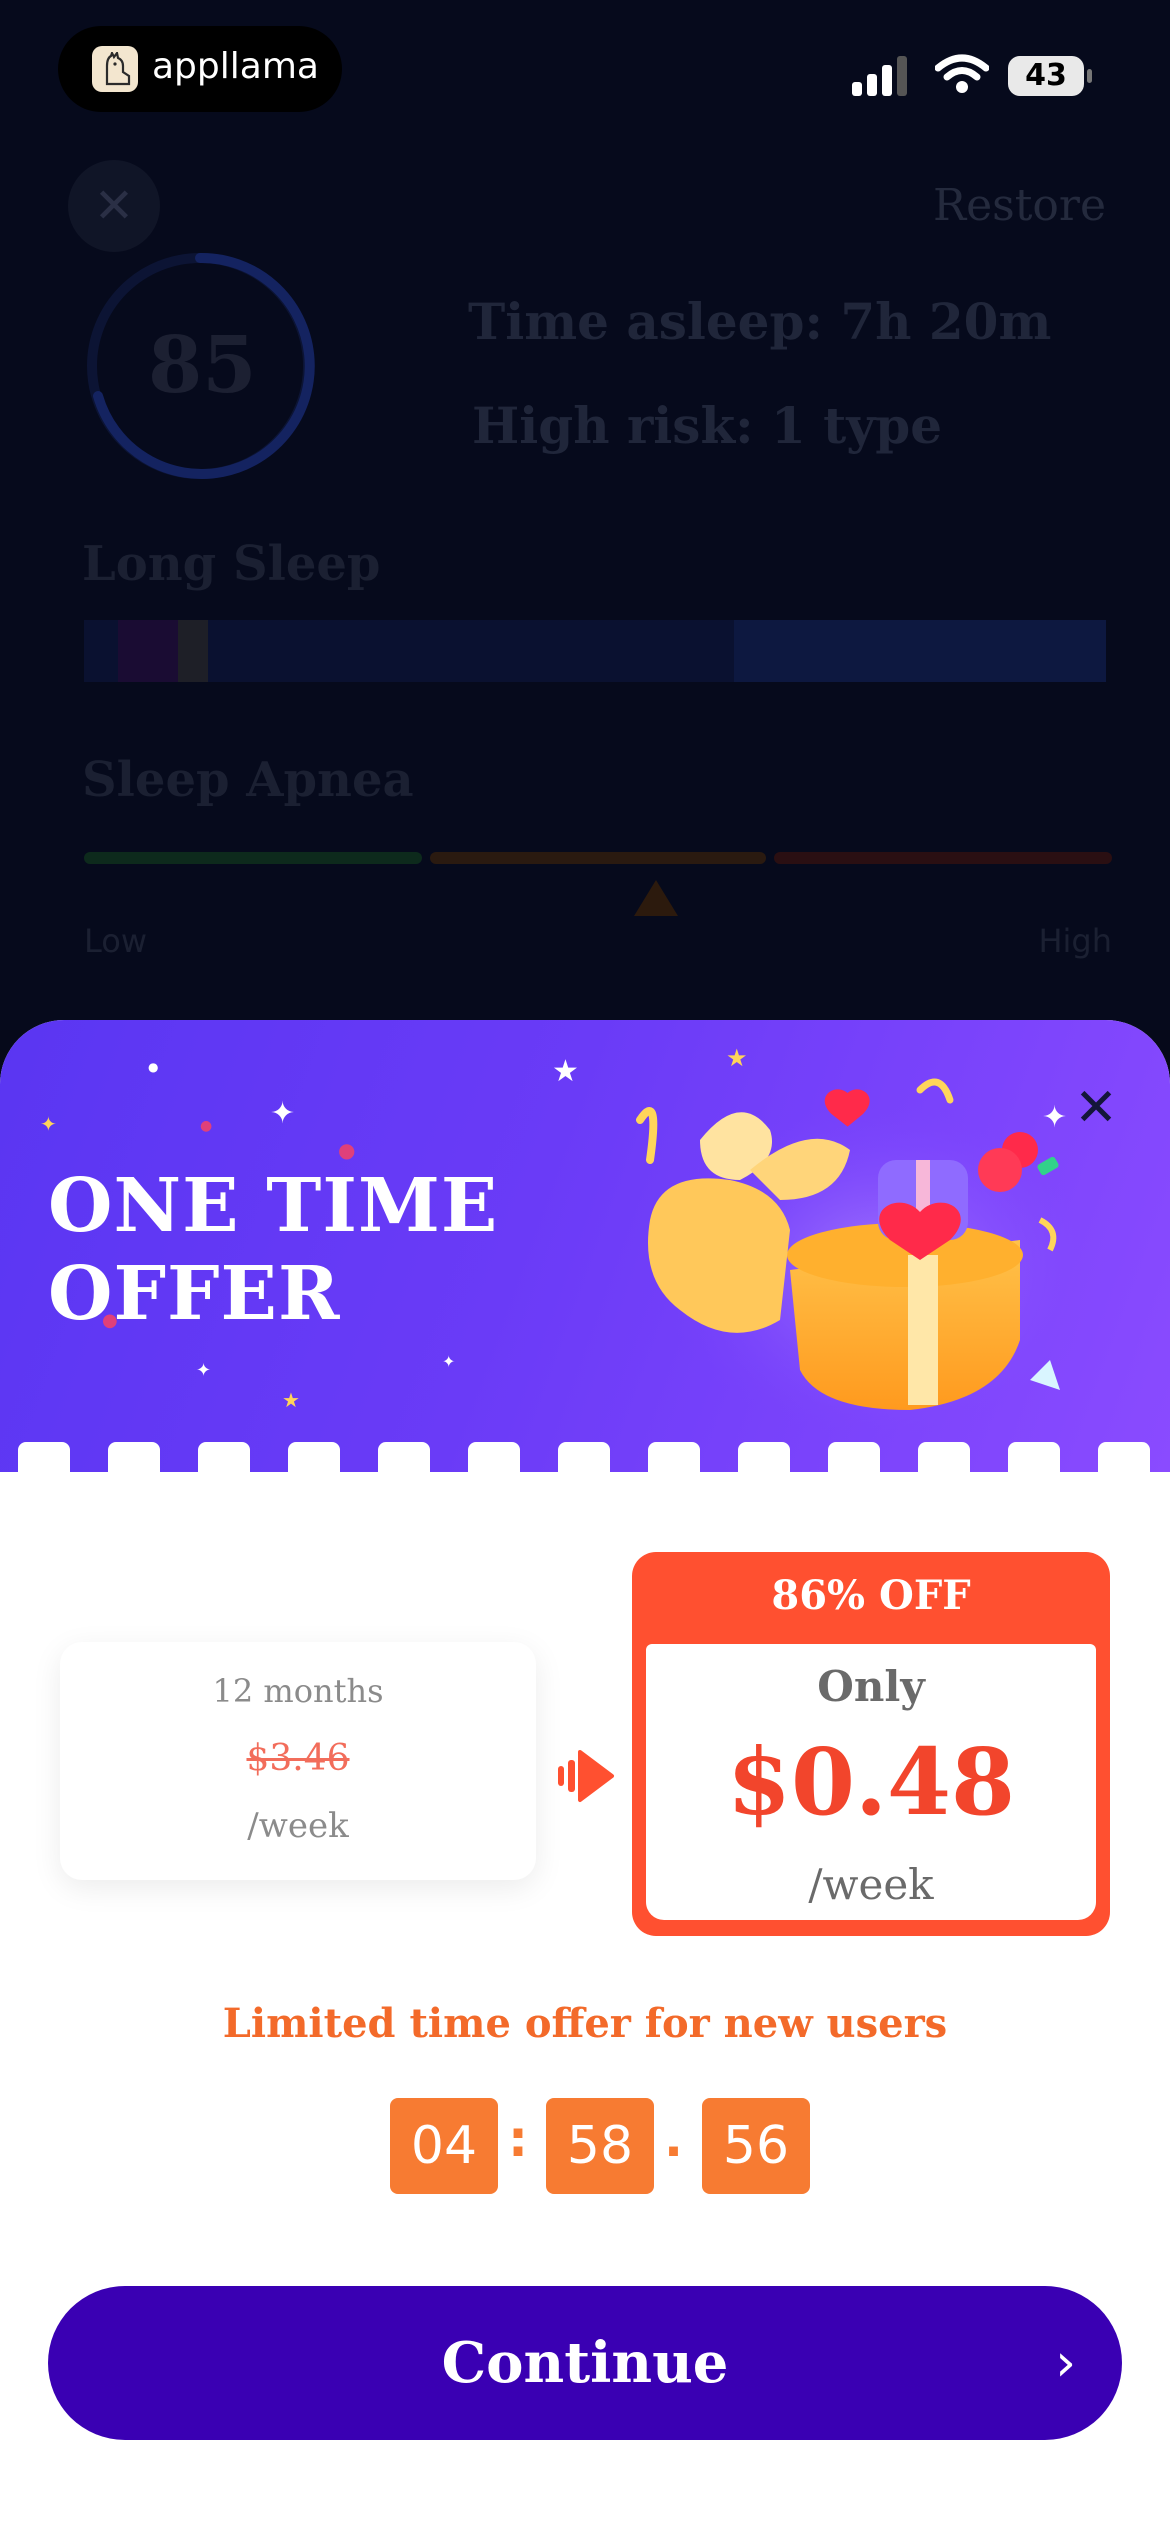  What do you see at coordinates (585, 2023) in the screenshot?
I see `limited-time-text: Limited time offer for new users` at bounding box center [585, 2023].